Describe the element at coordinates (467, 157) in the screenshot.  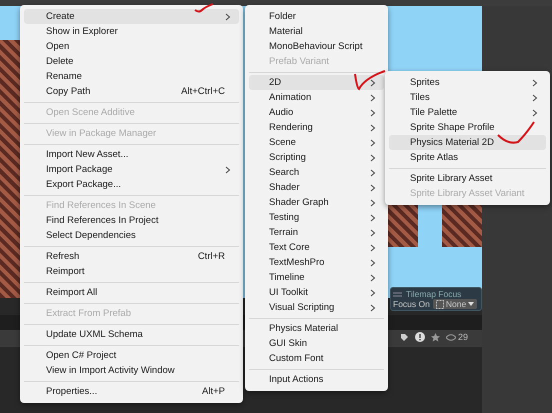
I see `menu-item: Sprite Atlas` at that location.